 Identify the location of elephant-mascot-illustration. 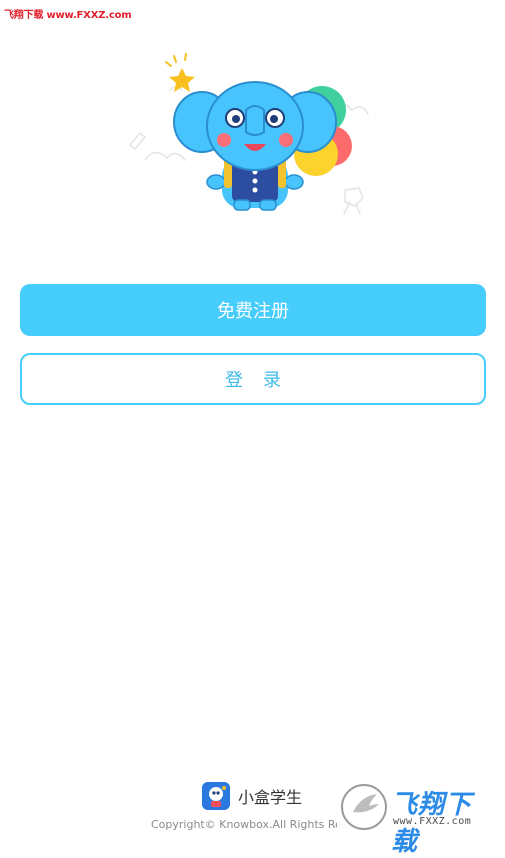
(248, 134).